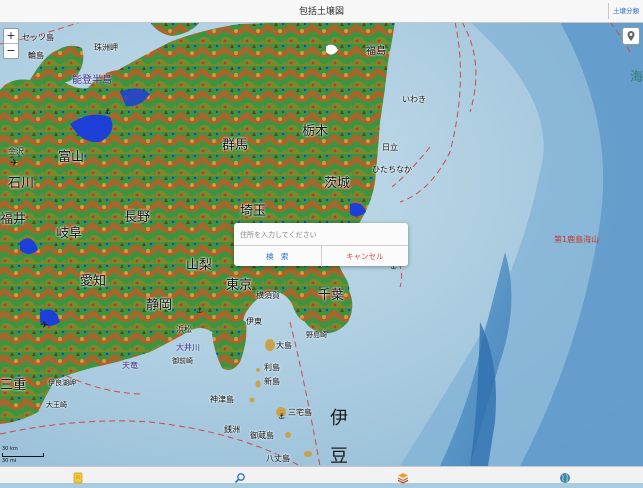 This screenshot has width=643, height=488. I want to click on top-bar: 包括土壌図 土壌分類, so click(321, 11).